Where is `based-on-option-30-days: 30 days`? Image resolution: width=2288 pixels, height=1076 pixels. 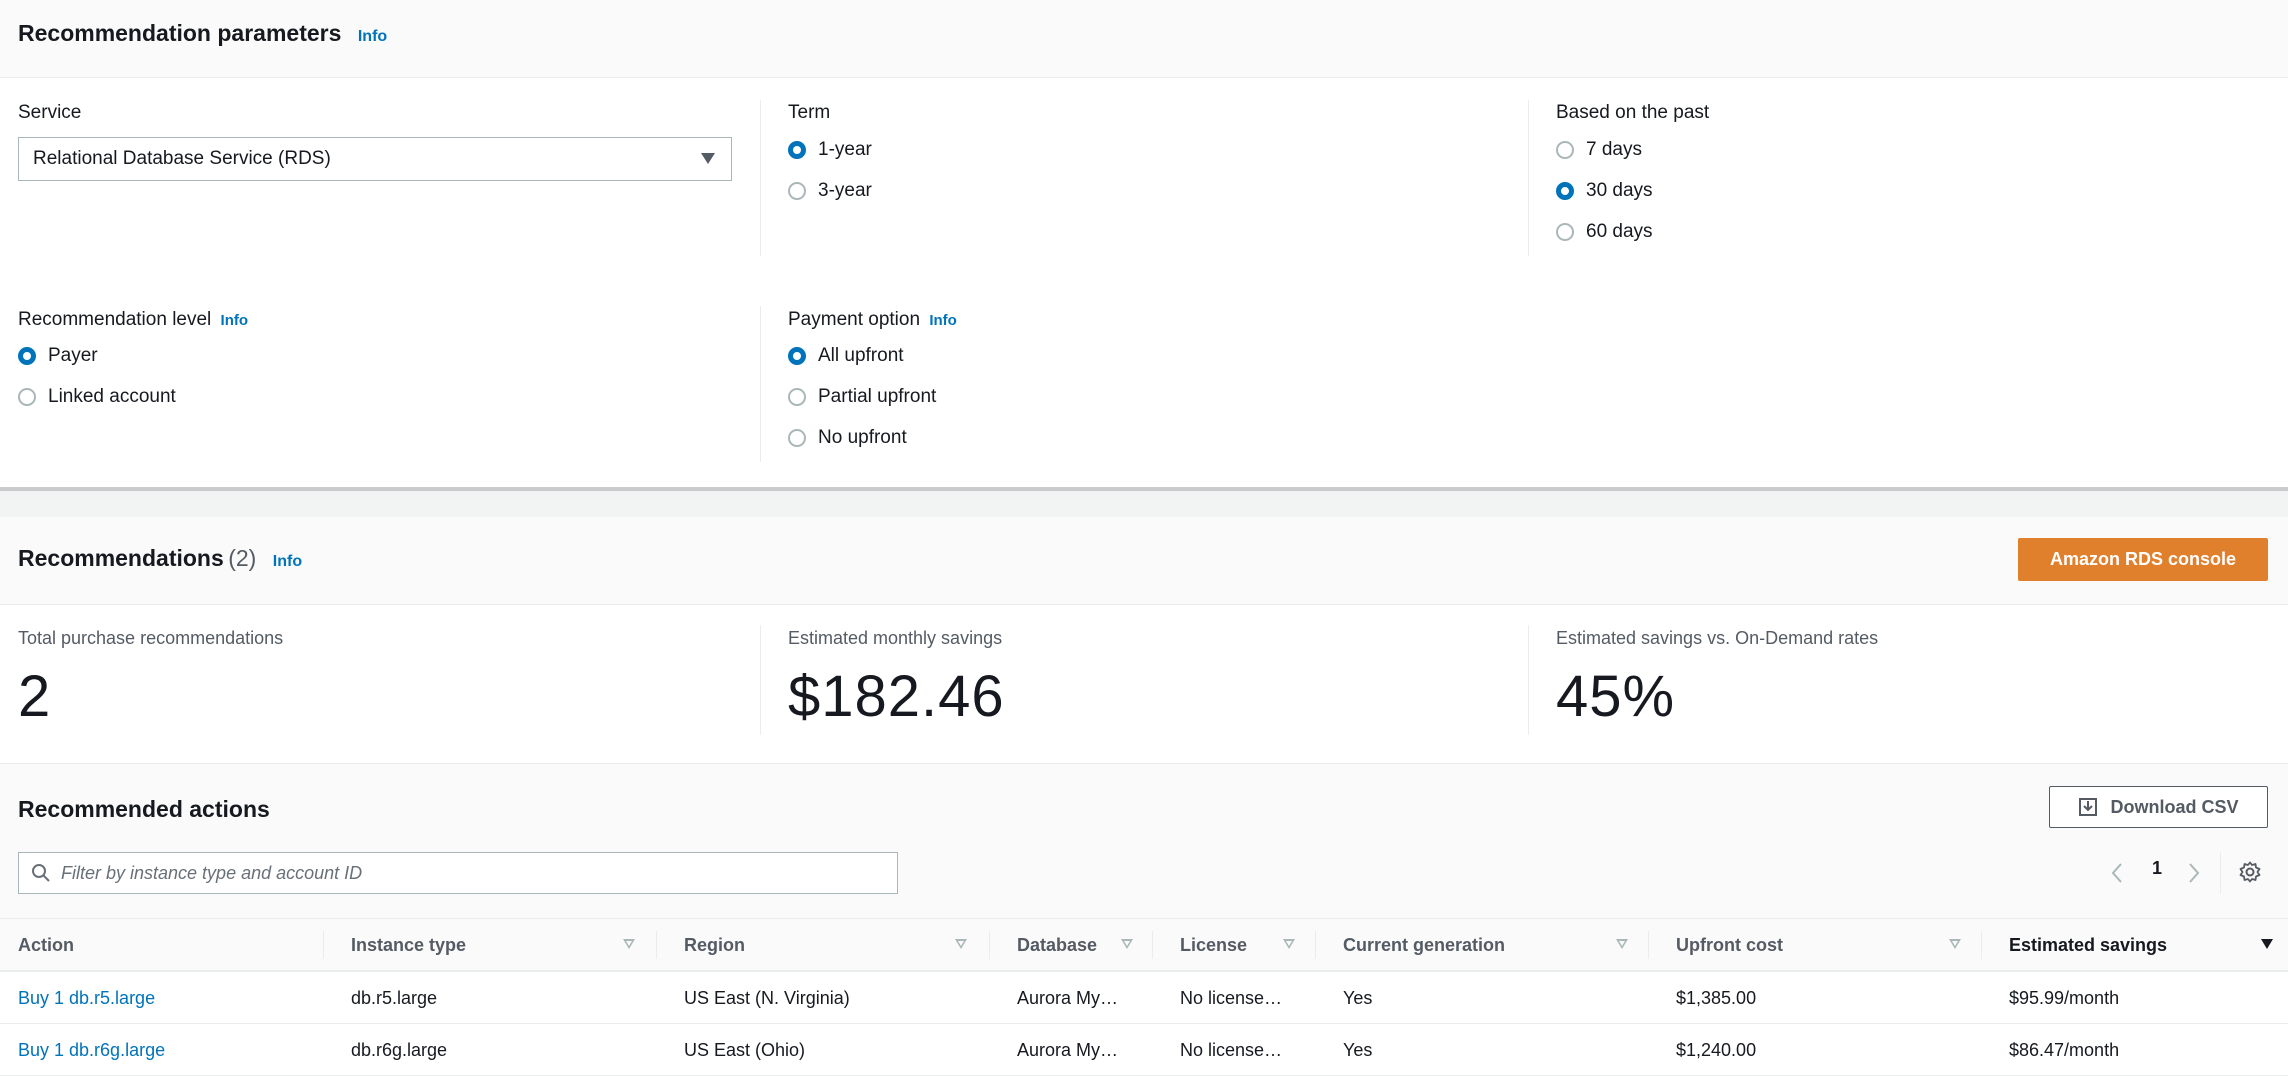
based-on-option-30-days: 30 days is located at coordinates (1604, 191).